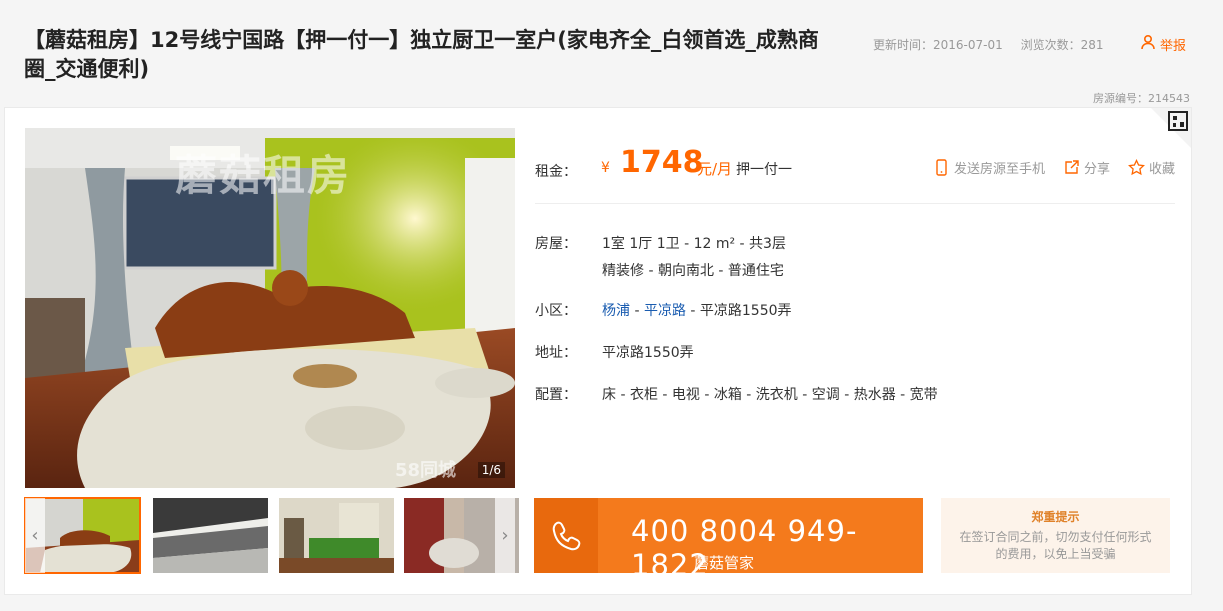 The width and height of the screenshot is (1223, 611). What do you see at coordinates (616, 311) in the screenshot?
I see `district-link: 杨浦` at bounding box center [616, 311].